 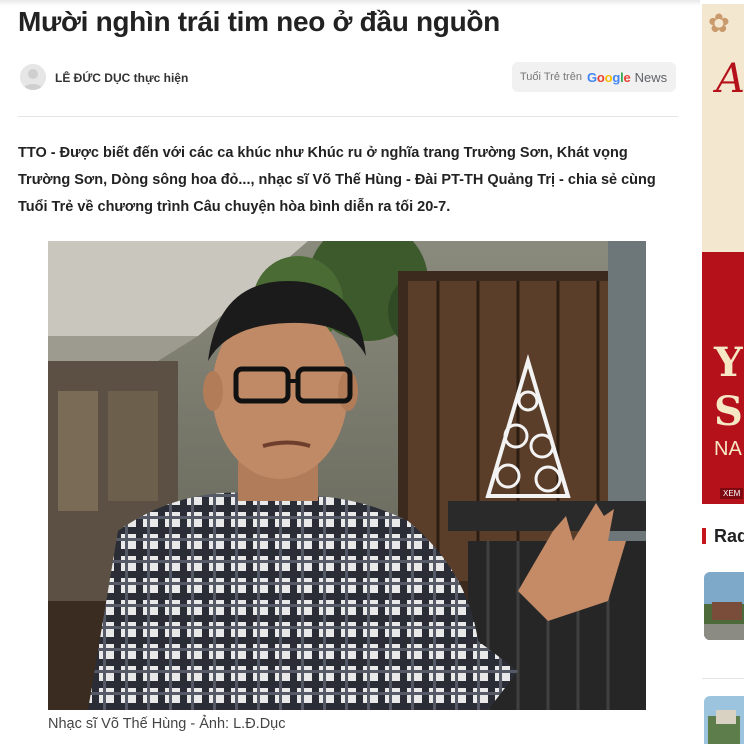 I want to click on ad-text-na: NA, so click(x=728, y=449).